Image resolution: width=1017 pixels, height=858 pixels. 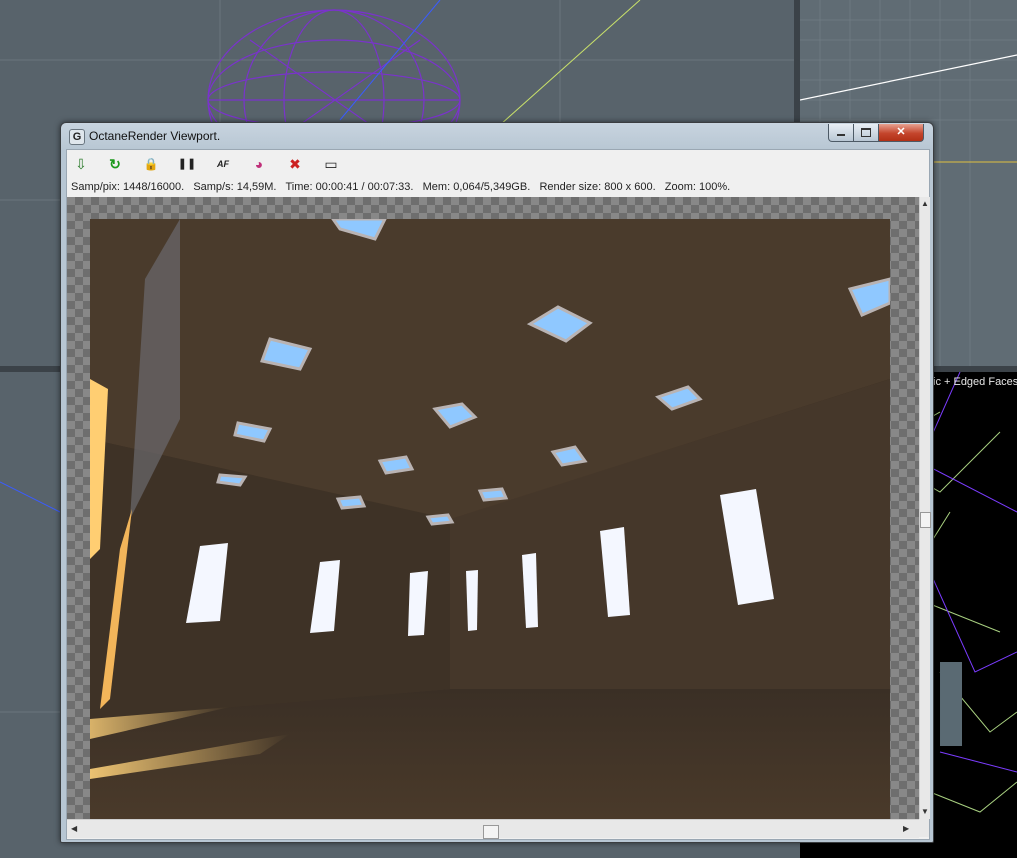 I want to click on minimize-button, so click(x=841, y=133).